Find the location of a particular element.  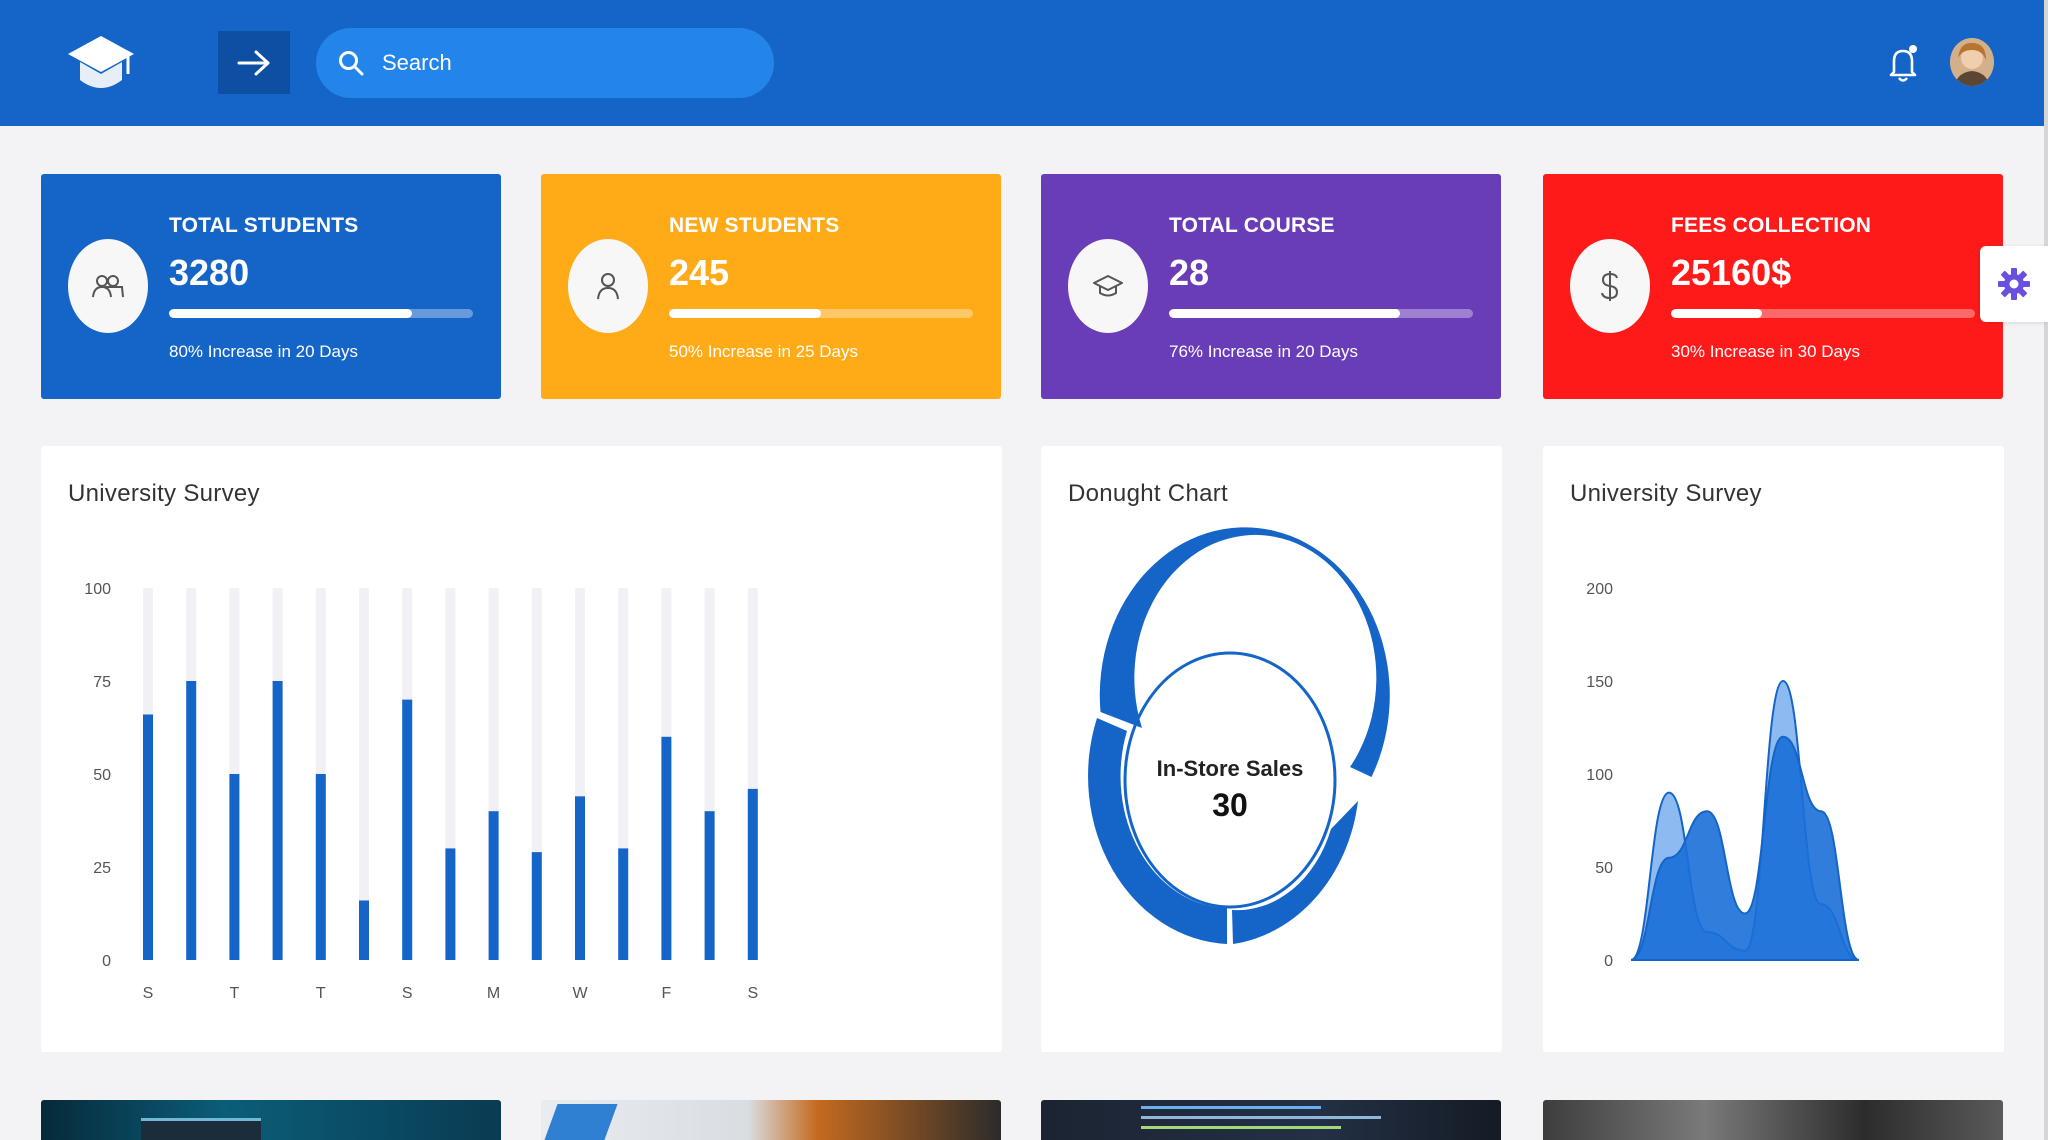

notification-bell-icon is located at coordinates (1903, 64).